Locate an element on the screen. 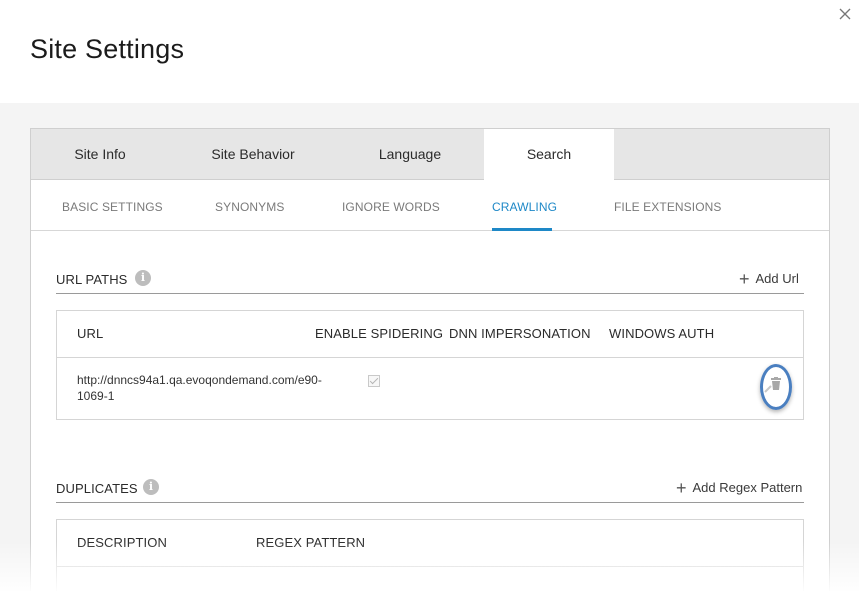 The height and width of the screenshot is (591, 859). column-header-regex-pattern: REGEX PATTERN is located at coordinates (311, 542).